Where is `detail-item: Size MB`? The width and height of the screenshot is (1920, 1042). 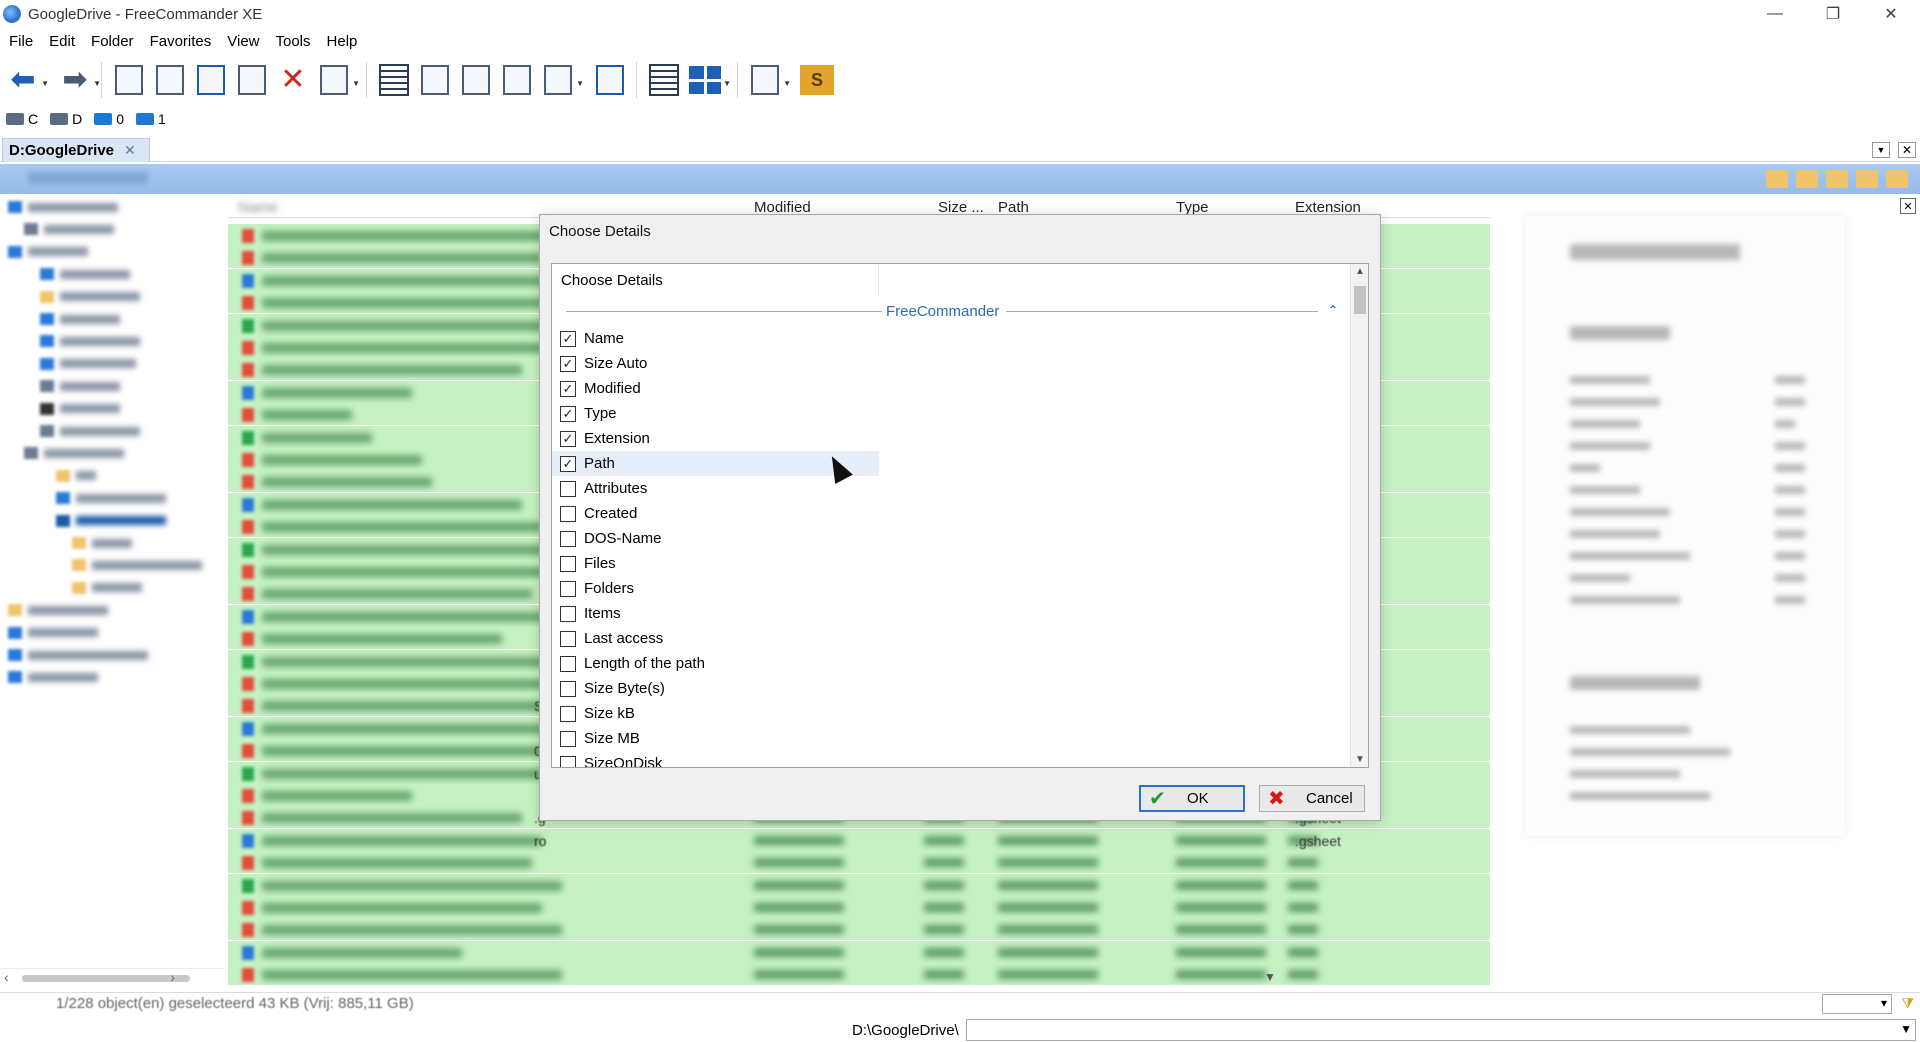
detail-item: Size MB is located at coordinates (715, 738).